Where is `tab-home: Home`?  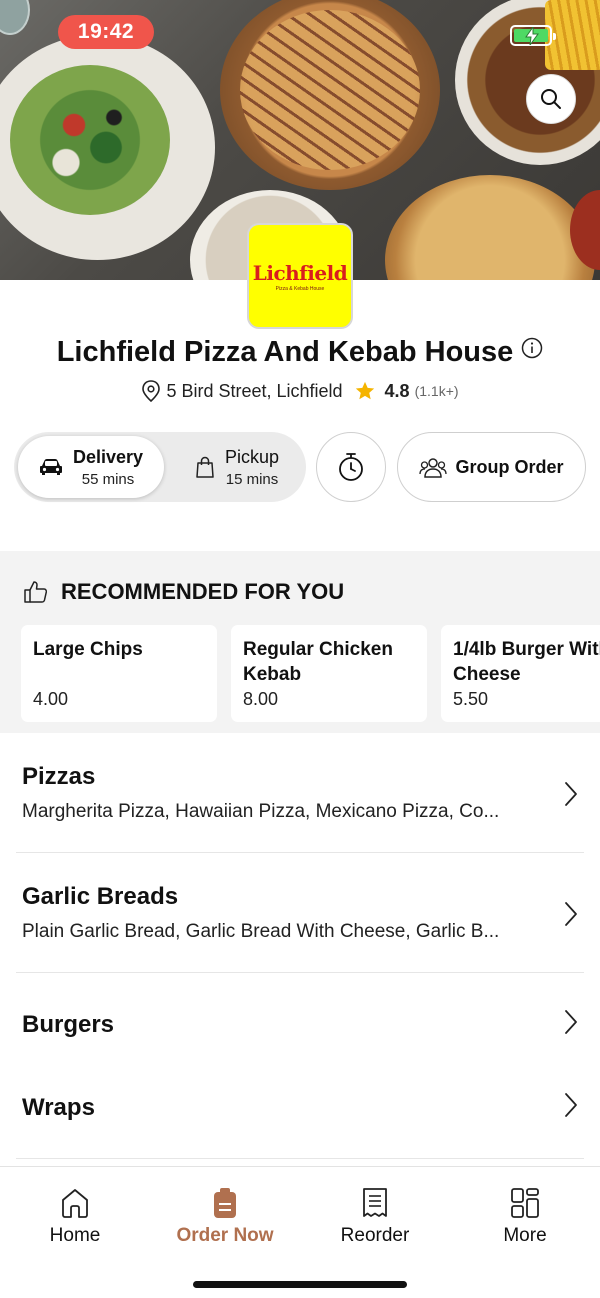 tab-home: Home is located at coordinates (75, 1217).